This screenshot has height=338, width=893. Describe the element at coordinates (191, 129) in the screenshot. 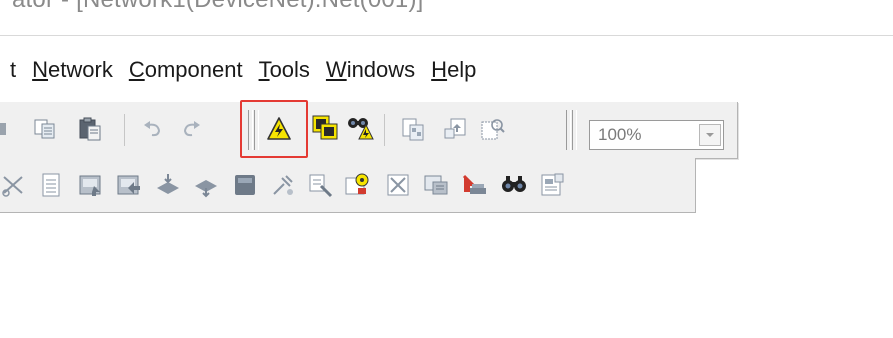

I see `redo-icon` at that location.